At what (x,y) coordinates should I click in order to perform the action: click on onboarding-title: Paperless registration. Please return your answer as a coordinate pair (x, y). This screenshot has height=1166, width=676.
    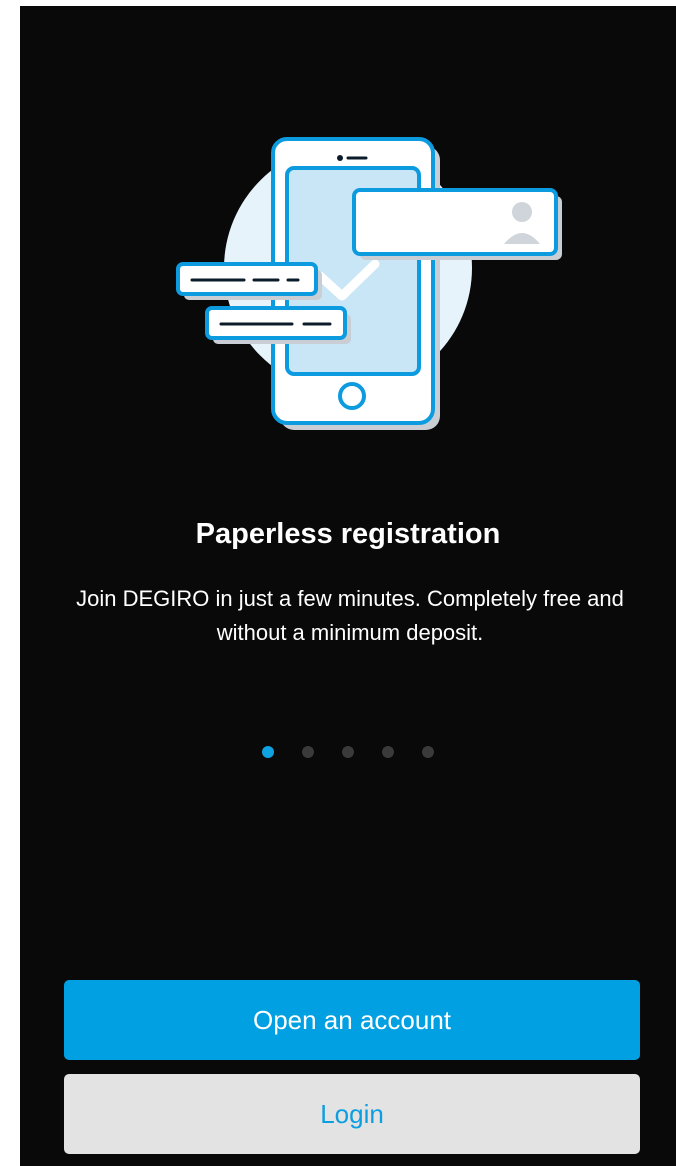
    Looking at the image, I should click on (348, 534).